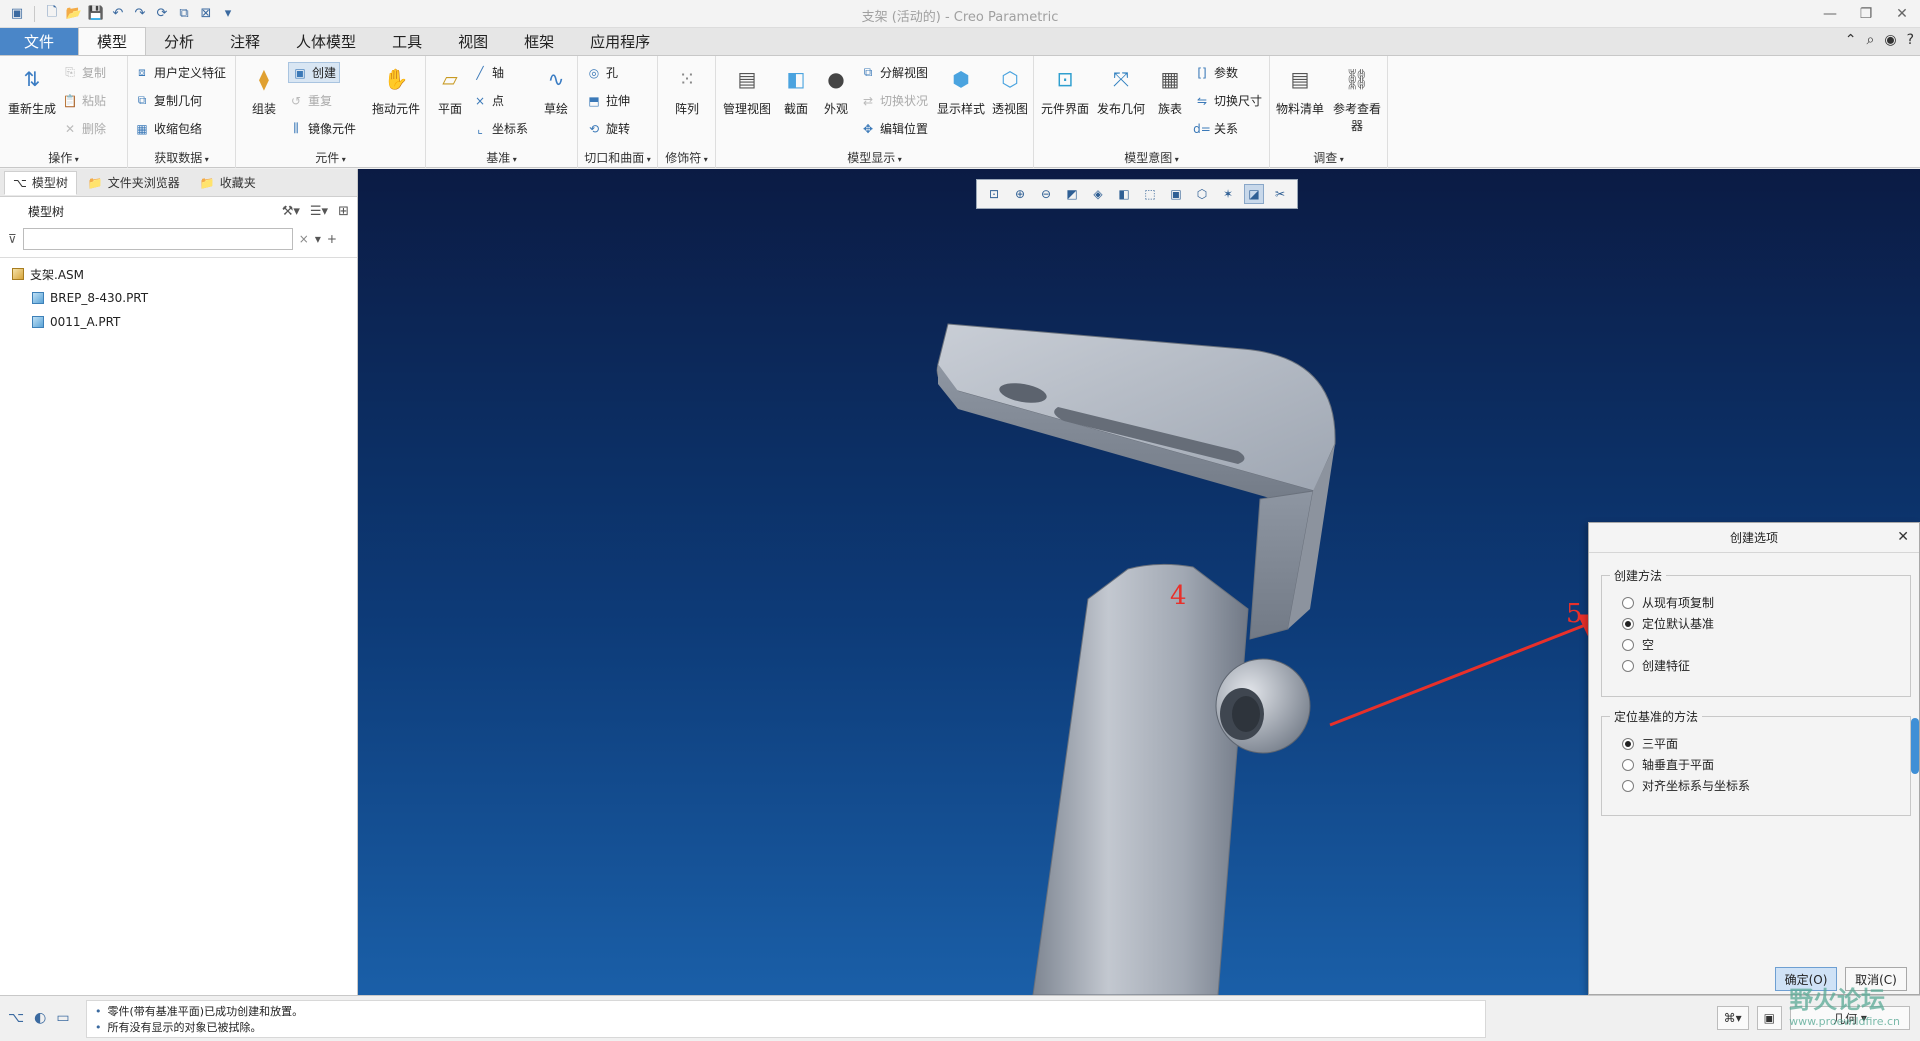 The height and width of the screenshot is (1041, 1920). Describe the element at coordinates (206, 14) in the screenshot. I see `close-window-icon: ⊠` at that location.